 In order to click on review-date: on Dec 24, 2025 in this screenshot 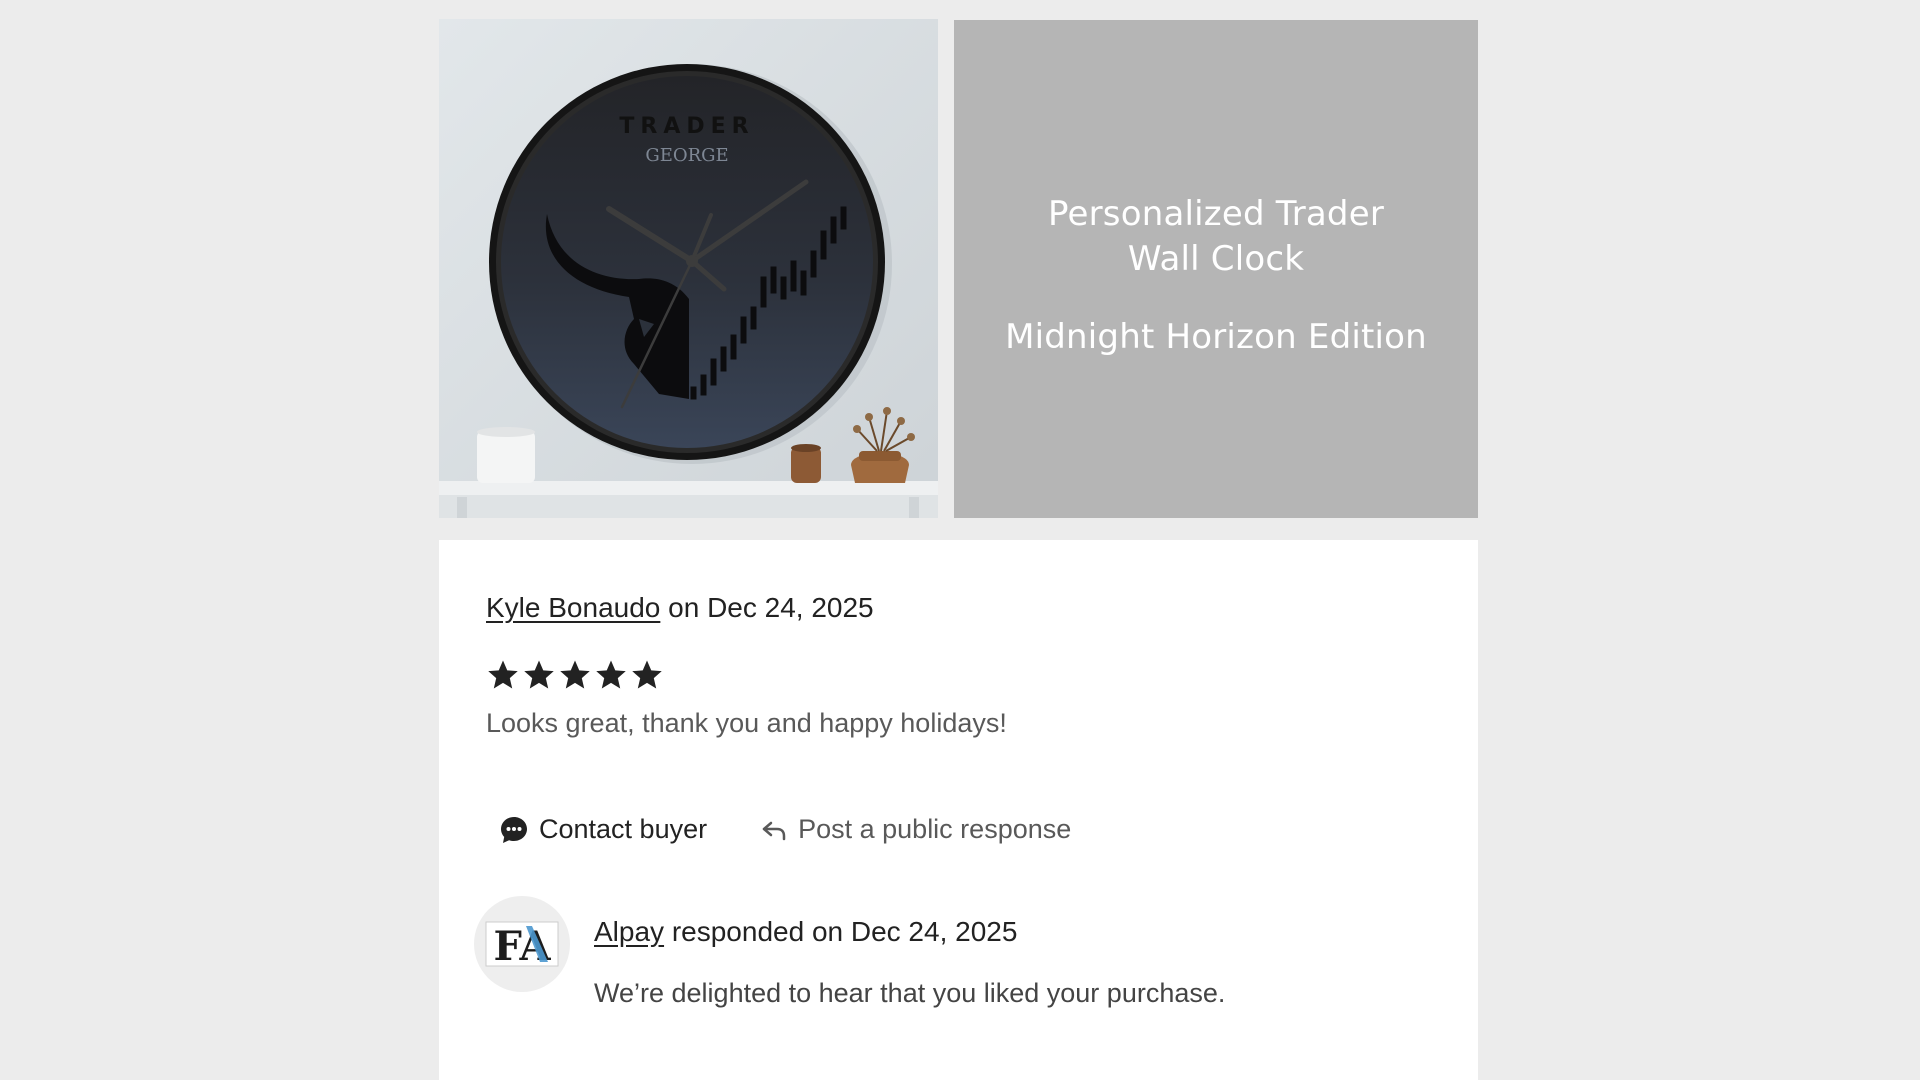, I will do `click(771, 607)`.